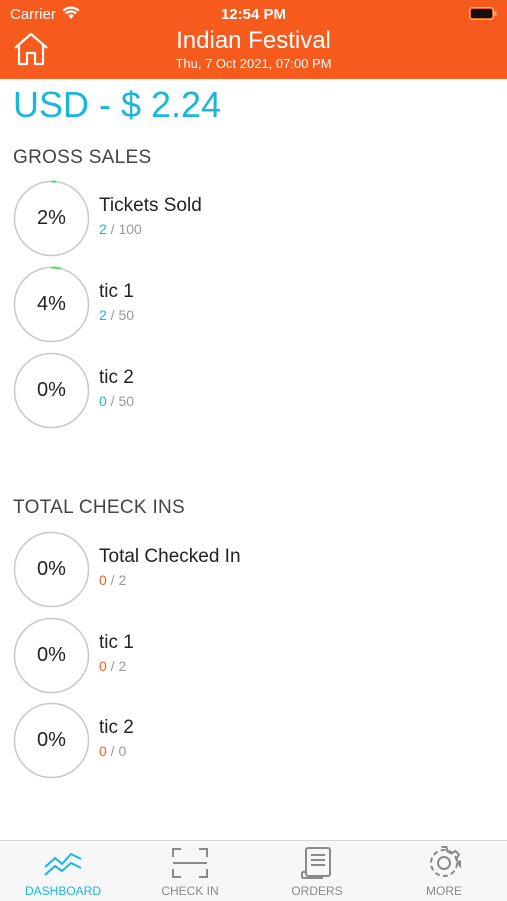 The image size is (507, 901). What do you see at coordinates (253, 570) in the screenshot?
I see `check-ins-row-total: 0% Total Checked In 0 / 2` at bounding box center [253, 570].